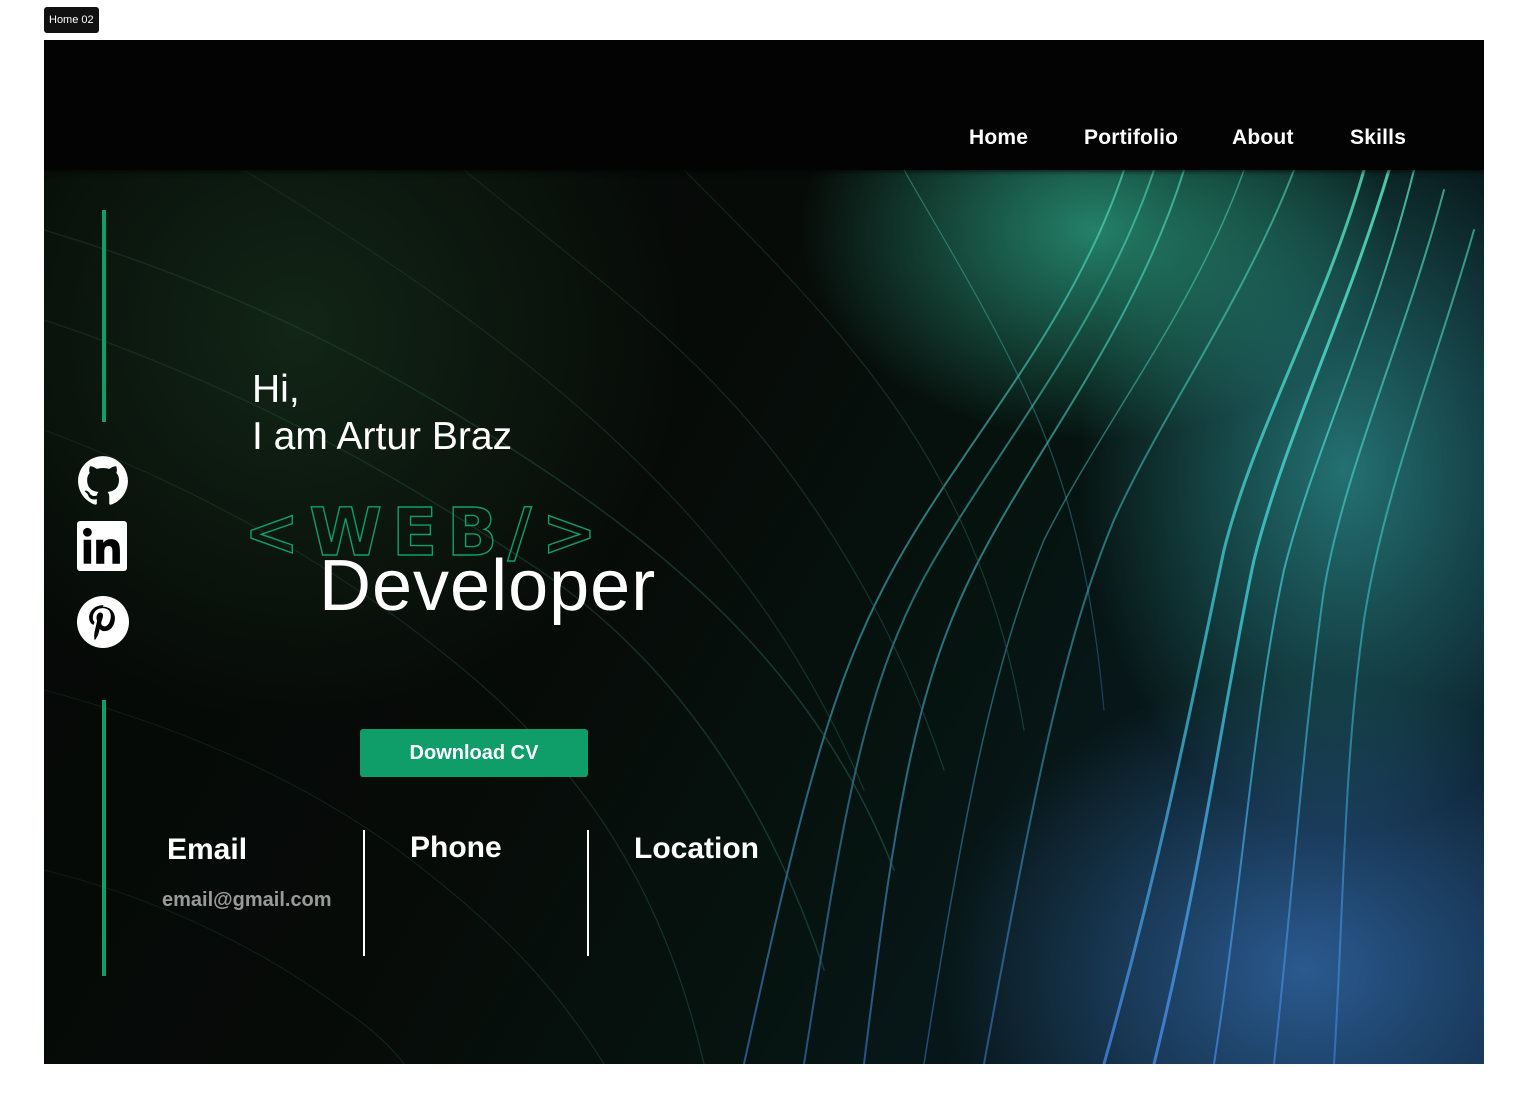 This screenshot has height=1104, width=1528. I want to click on accent-line-top, so click(104, 316).